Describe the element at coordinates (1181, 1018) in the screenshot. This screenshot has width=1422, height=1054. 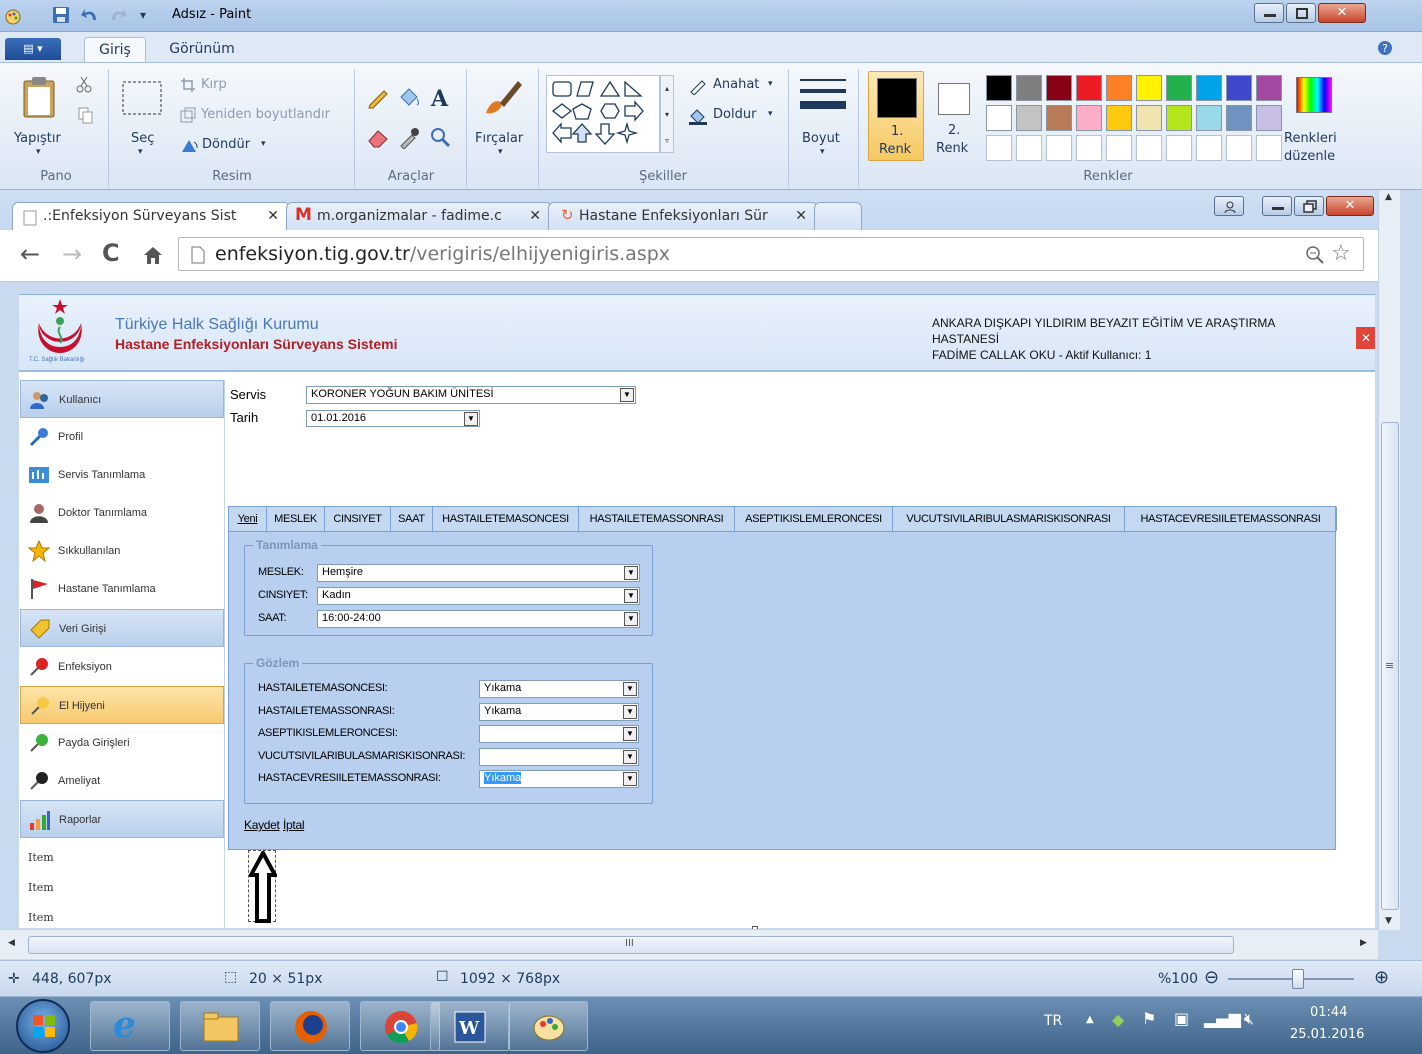
I see `power-icon: ▣` at that location.